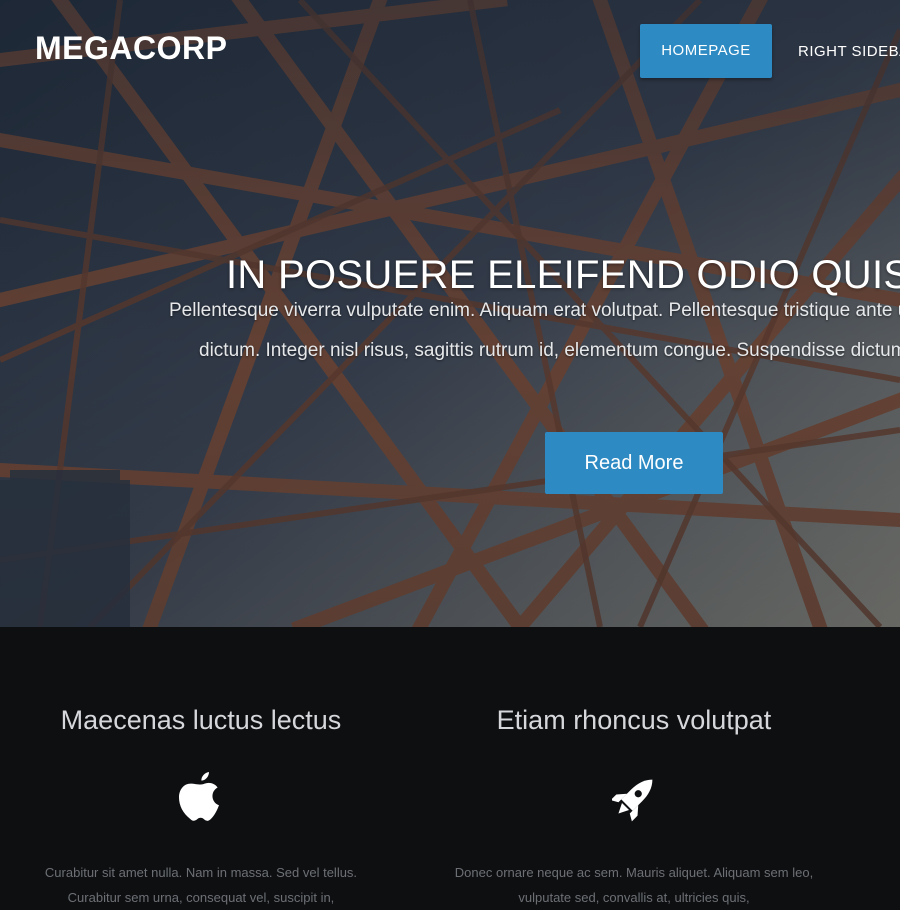 The width and height of the screenshot is (900, 910). Describe the element at coordinates (634, 720) in the screenshot. I see `feature-title: Etiam rhoncus volutpat` at that location.